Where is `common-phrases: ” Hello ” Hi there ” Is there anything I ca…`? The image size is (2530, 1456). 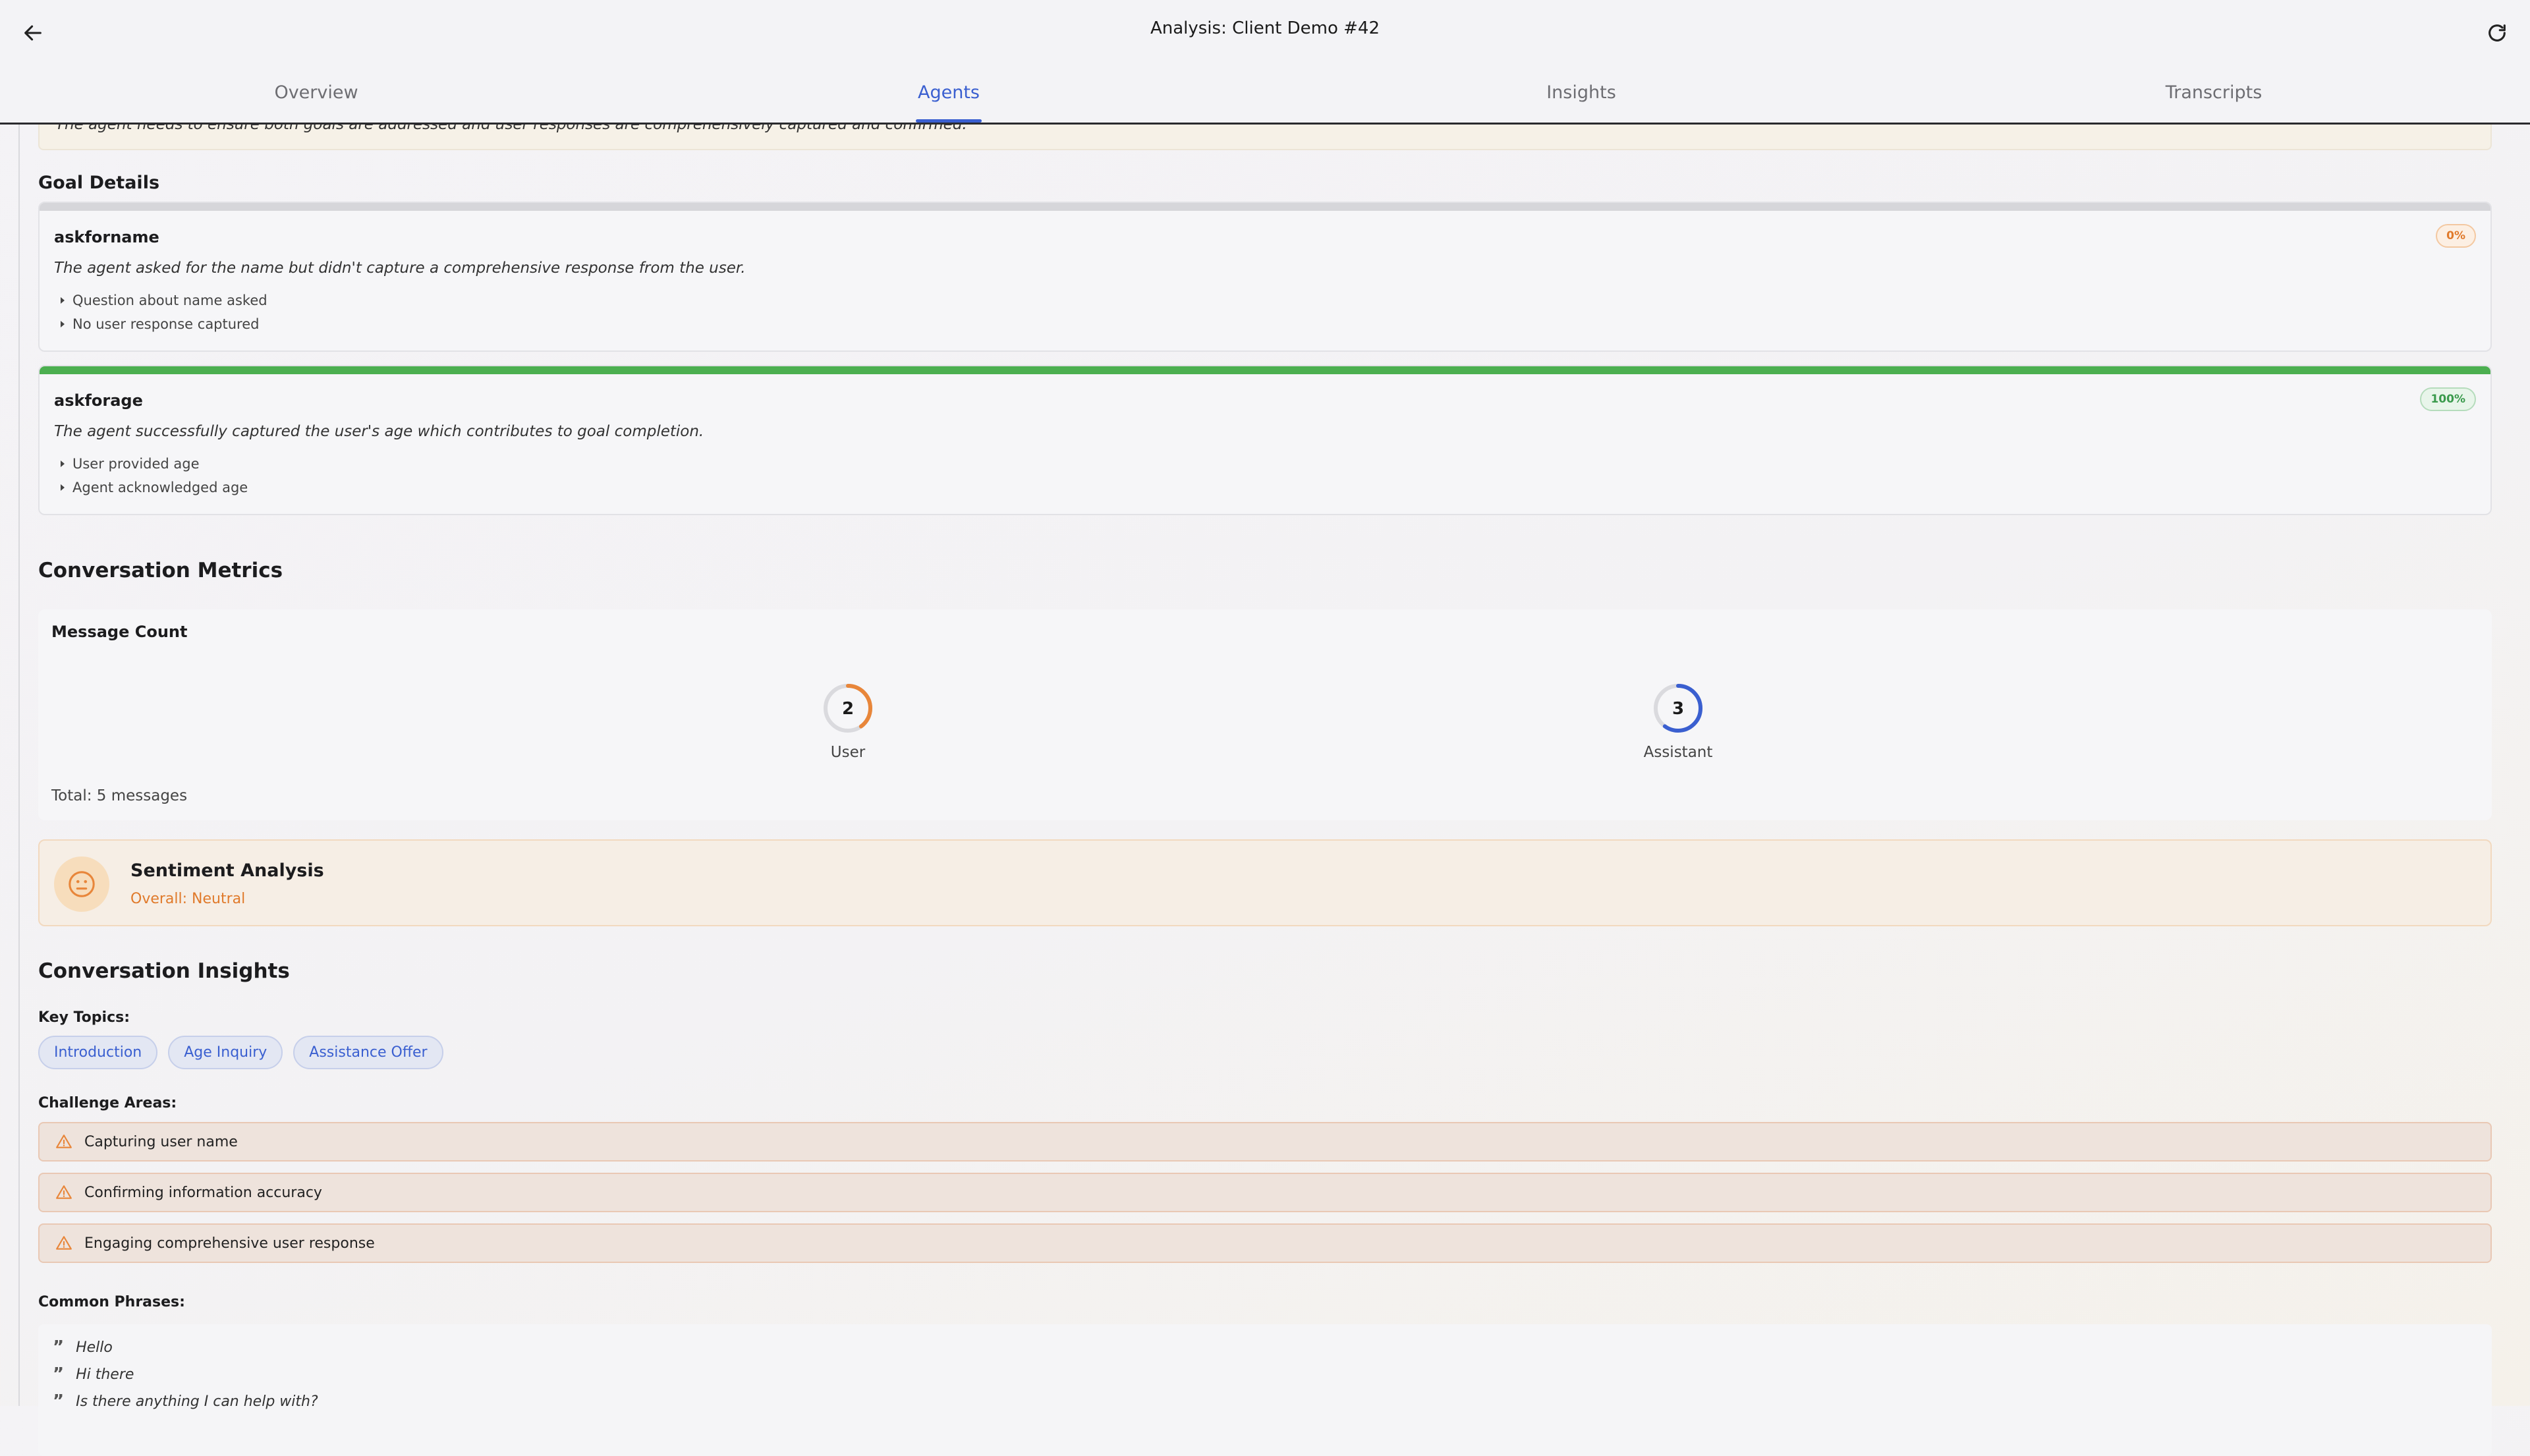 common-phrases: ” Hello ” Hi there ” Is there anything I ca… is located at coordinates (1265, 1390).